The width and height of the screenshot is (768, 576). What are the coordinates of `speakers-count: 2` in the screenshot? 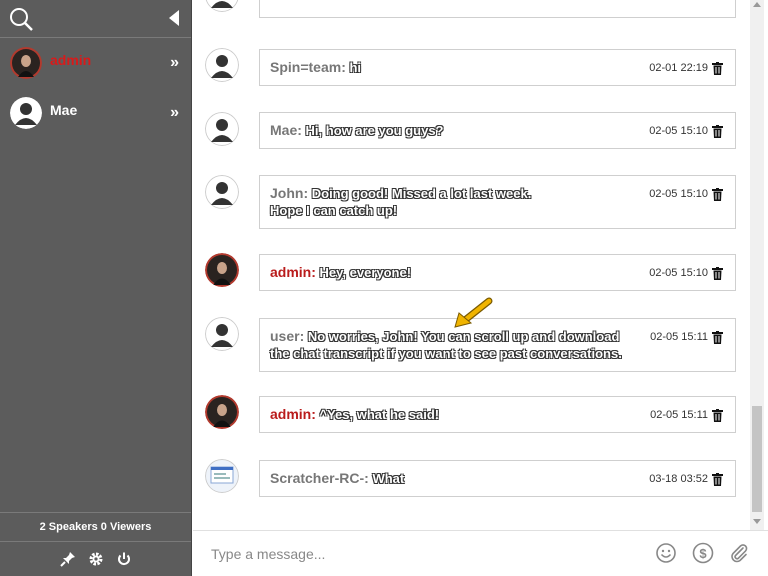 It's located at (42, 527).